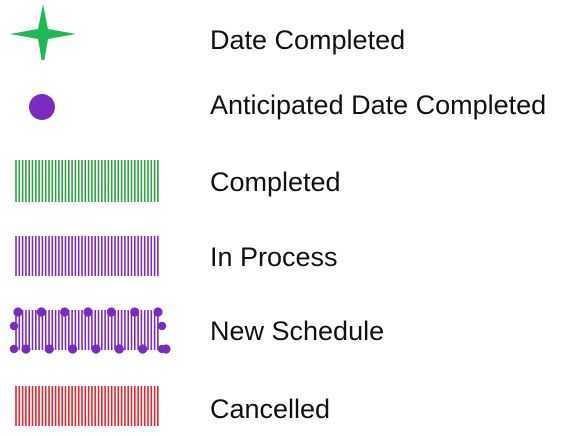 The width and height of the screenshot is (579, 436). I want to click on red-hatch-swatch-icon, so click(87, 406).